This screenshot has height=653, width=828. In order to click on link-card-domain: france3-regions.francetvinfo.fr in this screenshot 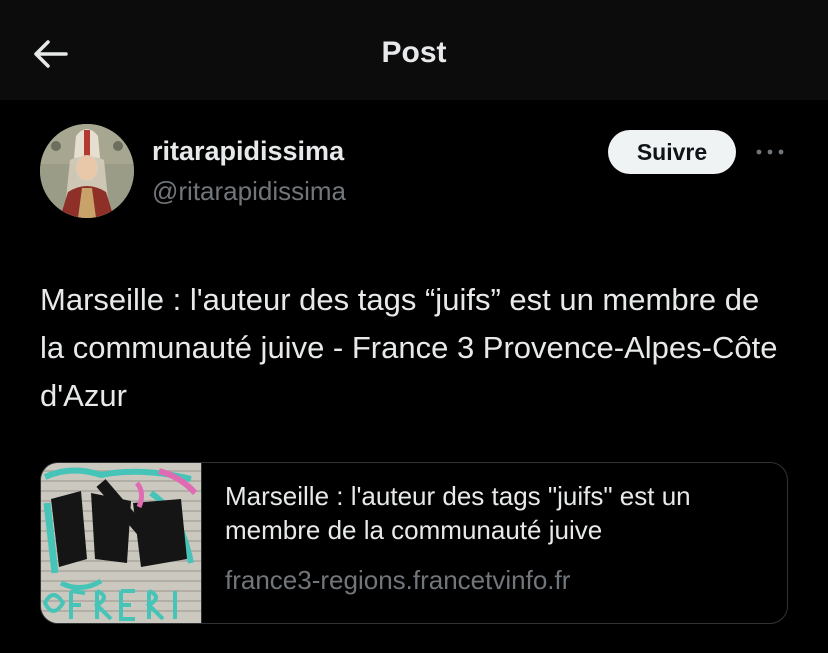, I will do `click(398, 580)`.